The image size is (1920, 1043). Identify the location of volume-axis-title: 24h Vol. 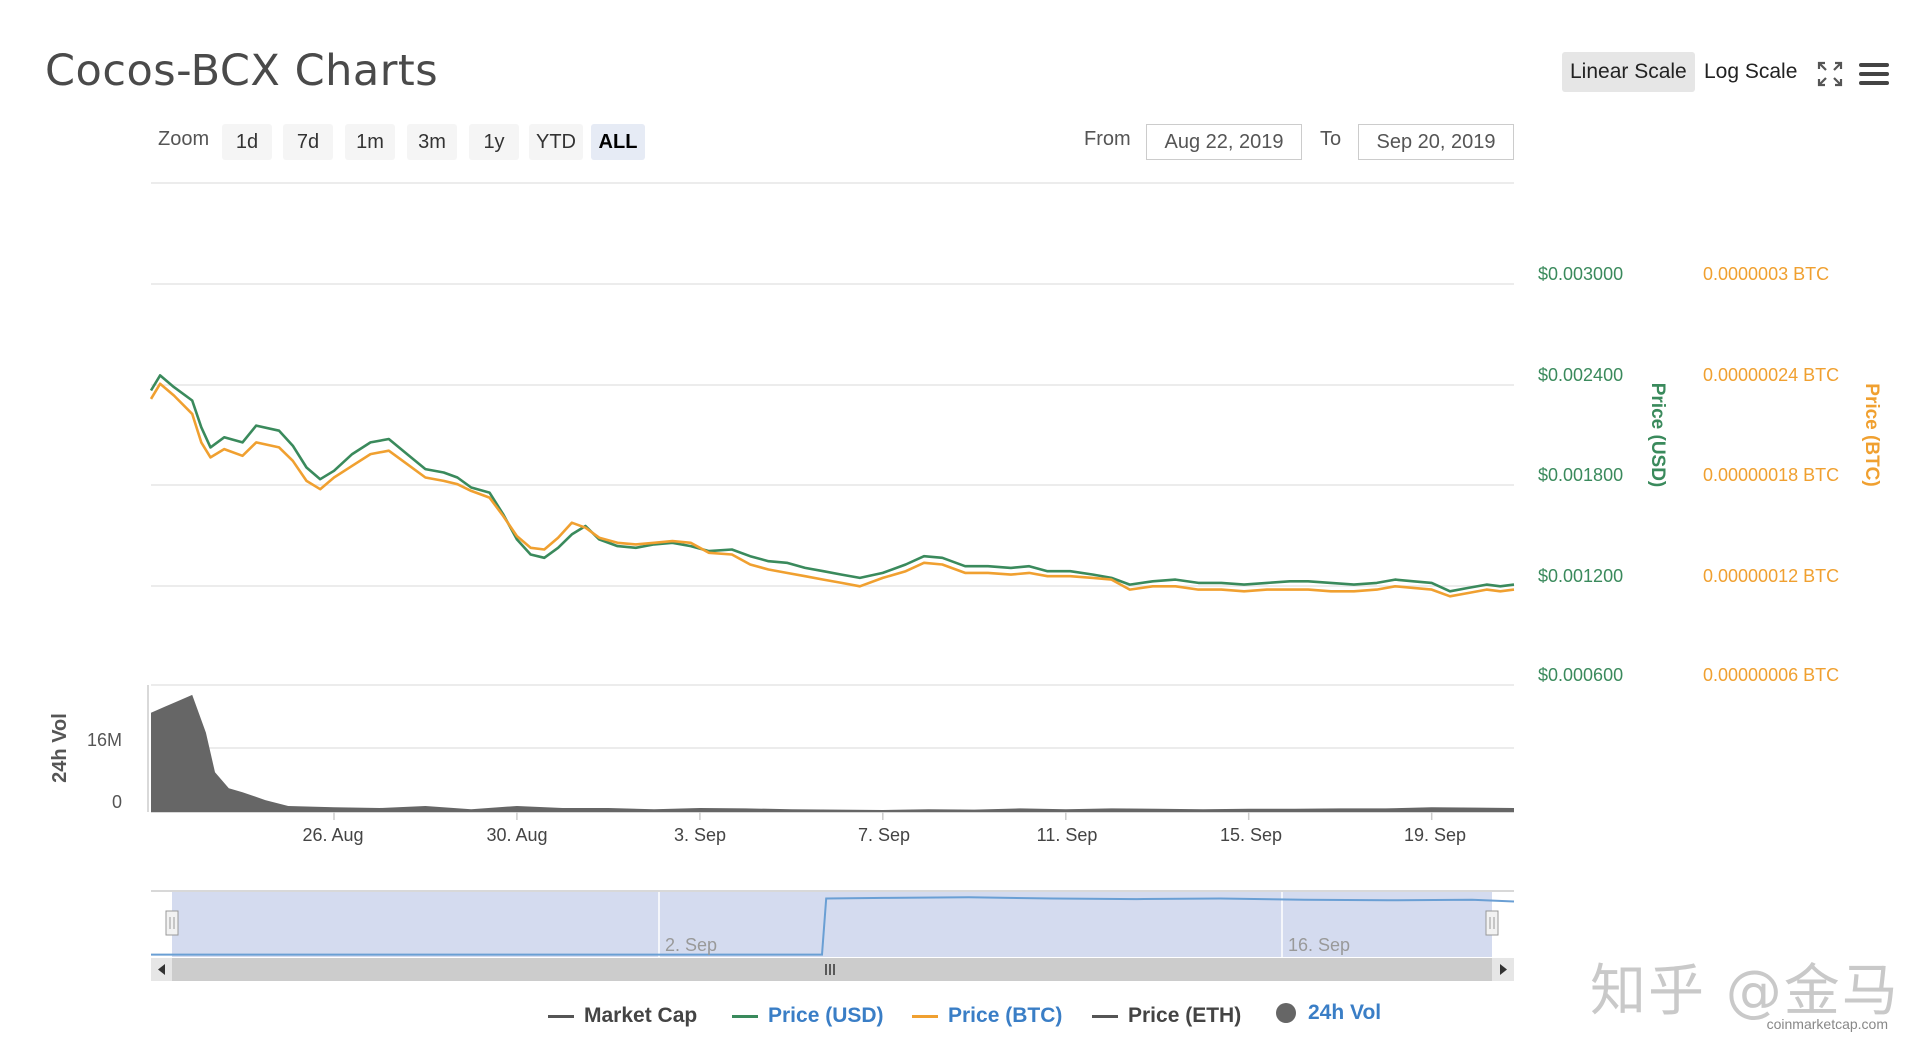
(60, 748).